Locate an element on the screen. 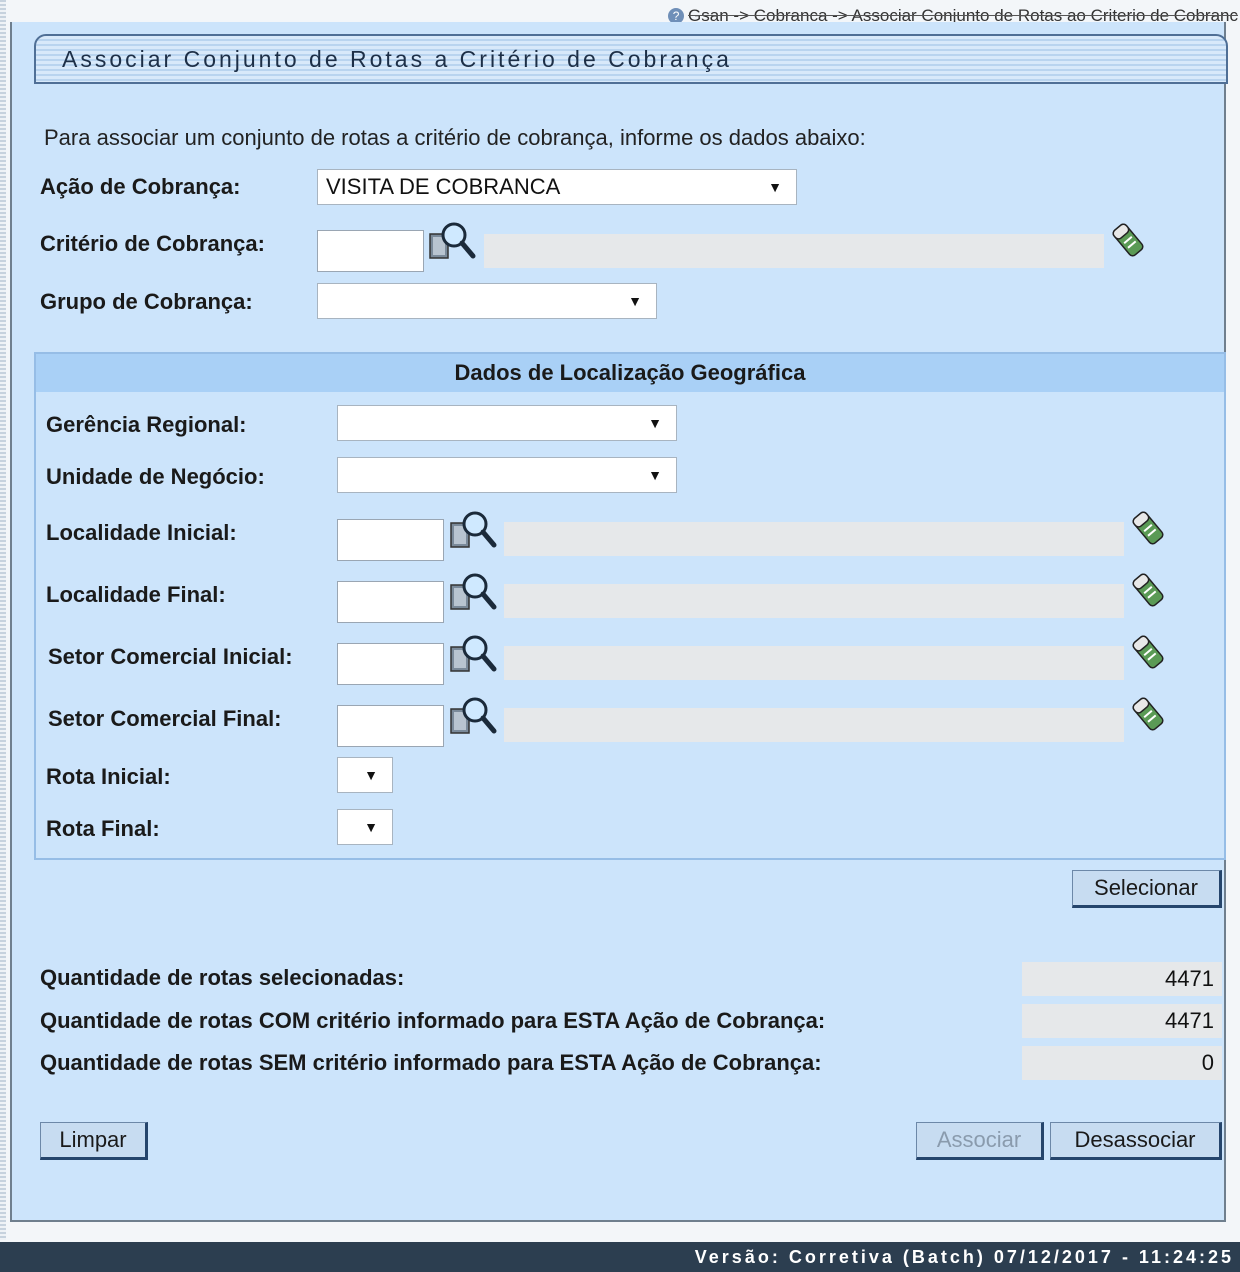 The width and height of the screenshot is (1240, 1272). rotas-selecionadas-label: Quantidade de rotas selecionadas: is located at coordinates (222, 977).